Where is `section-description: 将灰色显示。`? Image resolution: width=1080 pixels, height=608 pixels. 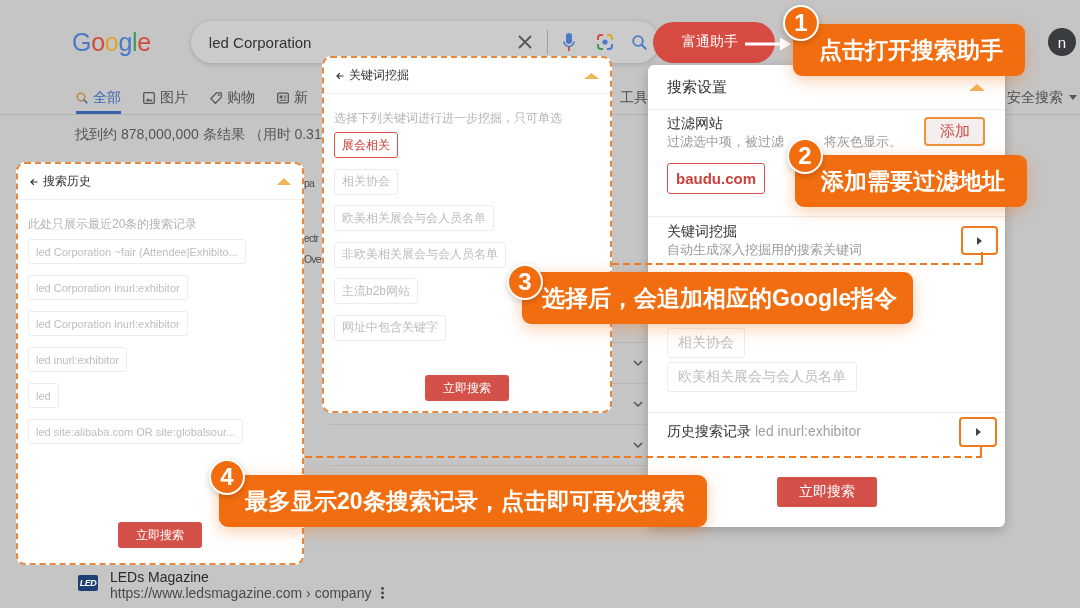
section-description: 将灰色显示。 is located at coordinates (863, 142).